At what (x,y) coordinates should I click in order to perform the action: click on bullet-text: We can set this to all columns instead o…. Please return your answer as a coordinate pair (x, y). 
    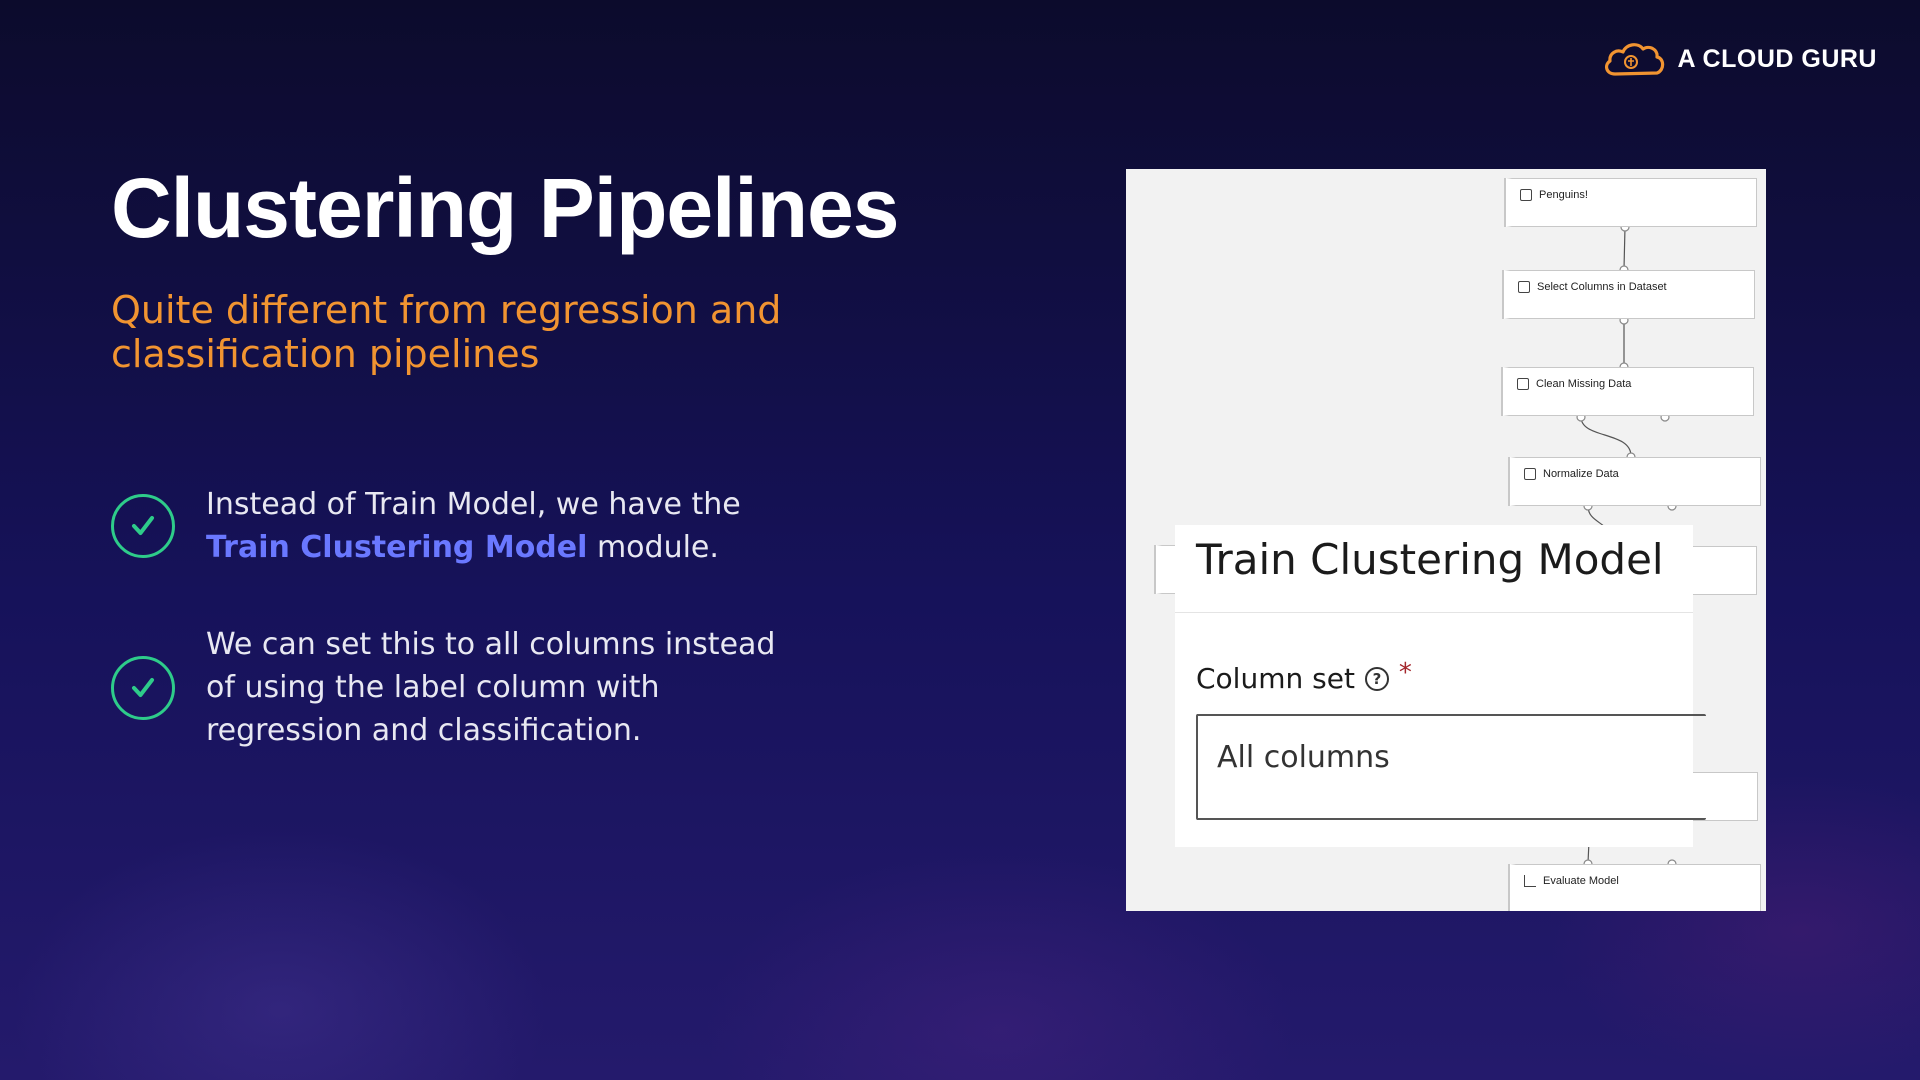
    Looking at the image, I should click on (491, 687).